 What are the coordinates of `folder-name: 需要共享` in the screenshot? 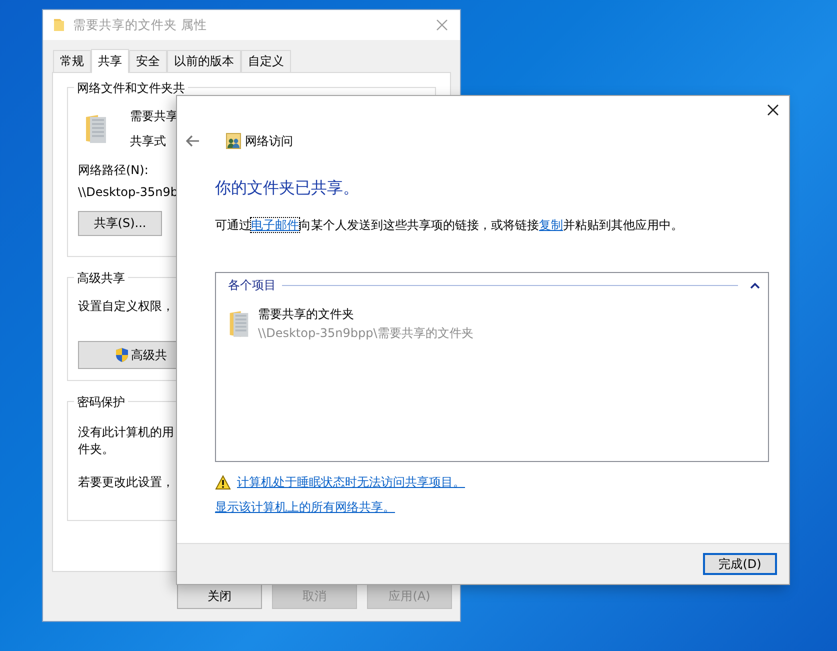 It's located at (154, 116).